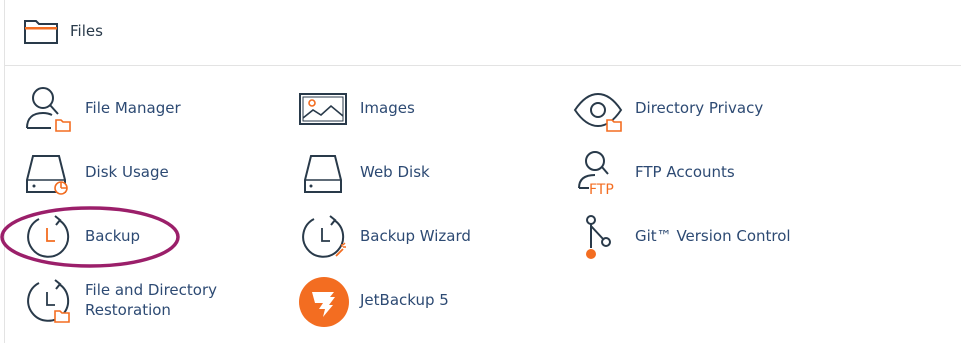  I want to click on web-disk-link: Web Disk, so click(398, 176).